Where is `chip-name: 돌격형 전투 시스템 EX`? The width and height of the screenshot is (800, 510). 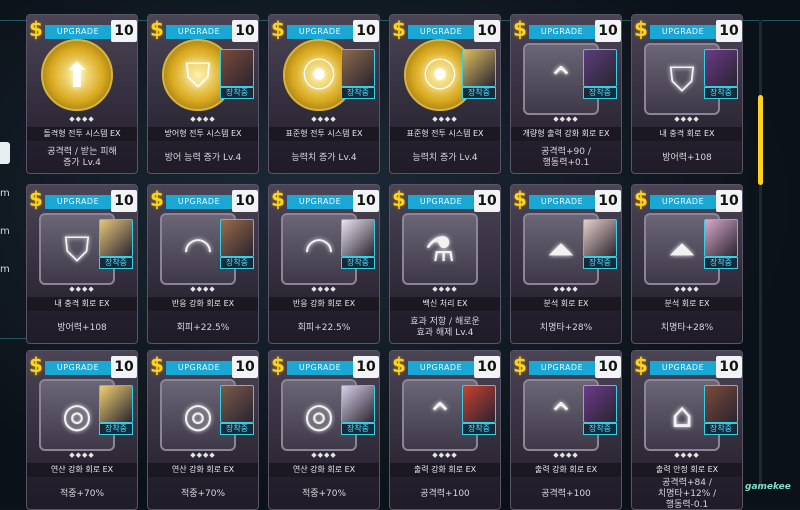
chip-name: 돌격형 전투 시스템 EX is located at coordinates (82, 134).